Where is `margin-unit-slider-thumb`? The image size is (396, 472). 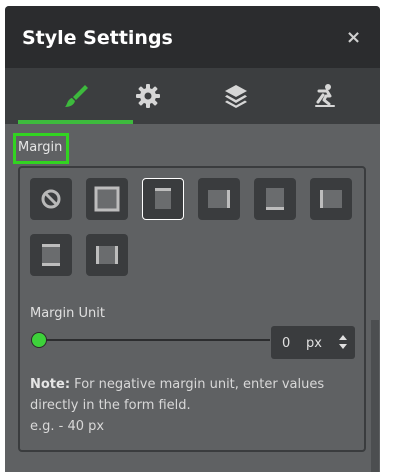
margin-unit-slider-thumb is located at coordinates (39, 340).